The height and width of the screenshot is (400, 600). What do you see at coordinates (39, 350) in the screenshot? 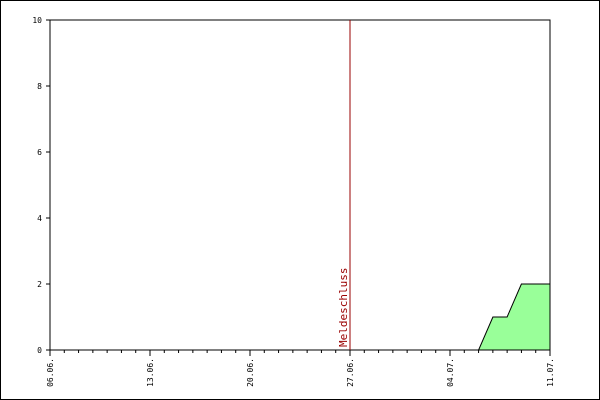
I see `y-tick-label: 0` at bounding box center [39, 350].